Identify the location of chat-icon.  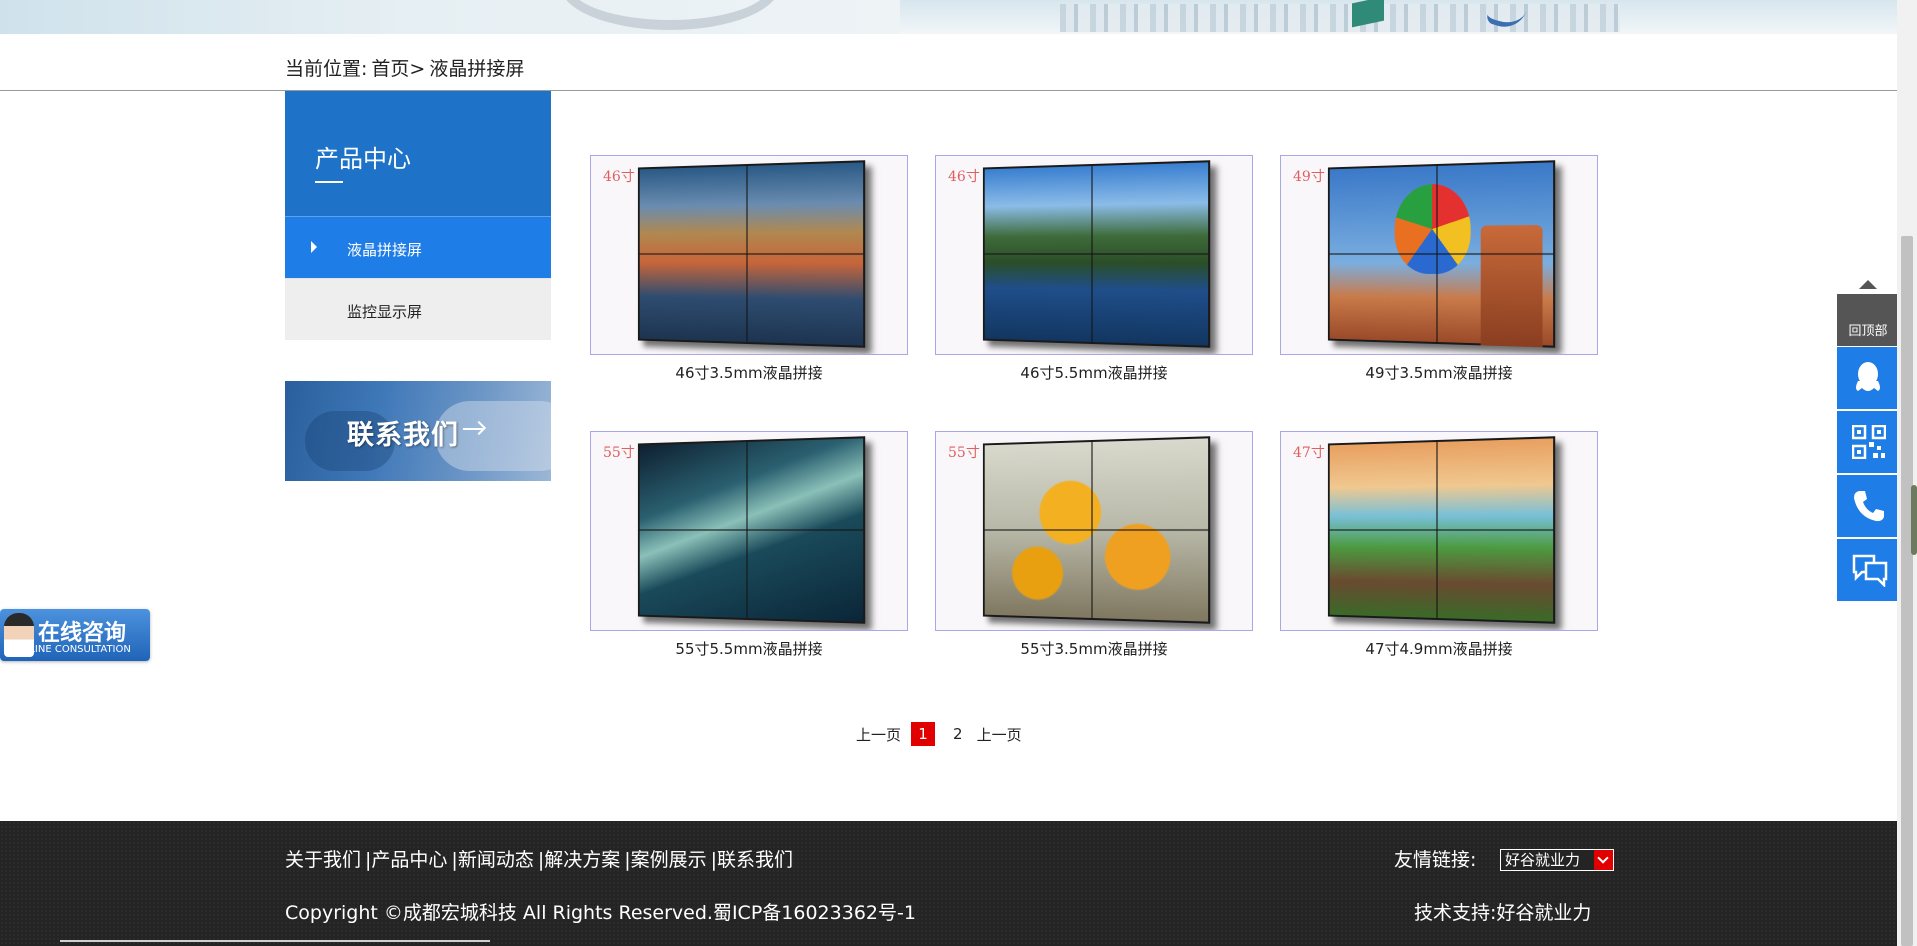
(1870, 570).